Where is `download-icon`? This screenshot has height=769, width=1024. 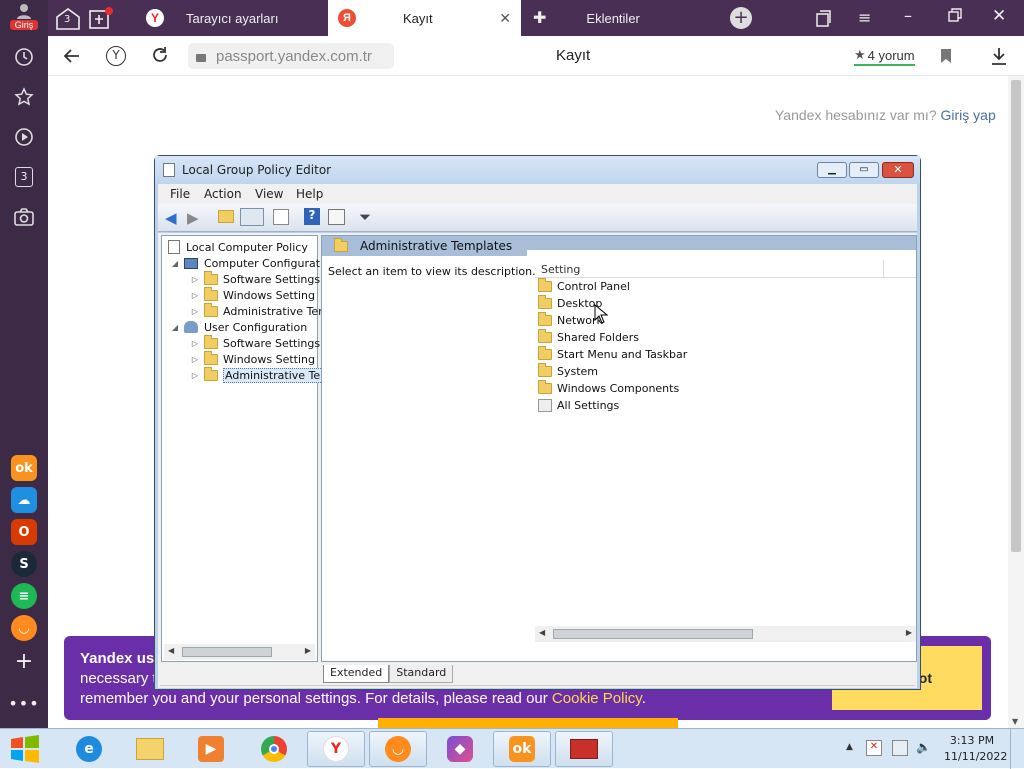 download-icon is located at coordinates (999, 56).